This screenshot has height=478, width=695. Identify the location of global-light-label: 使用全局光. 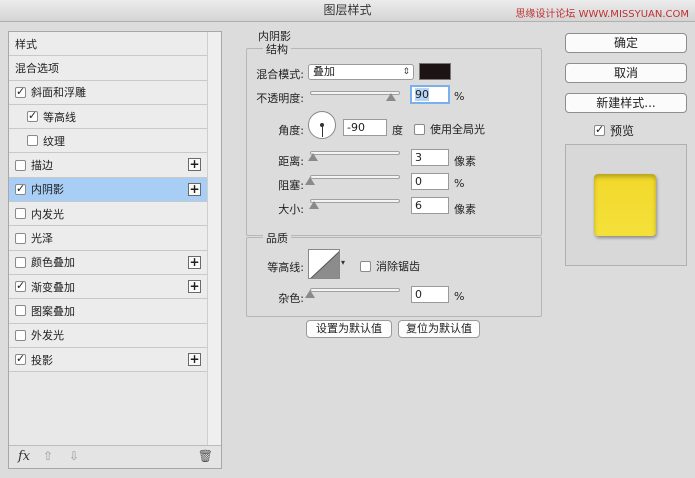
(457, 129).